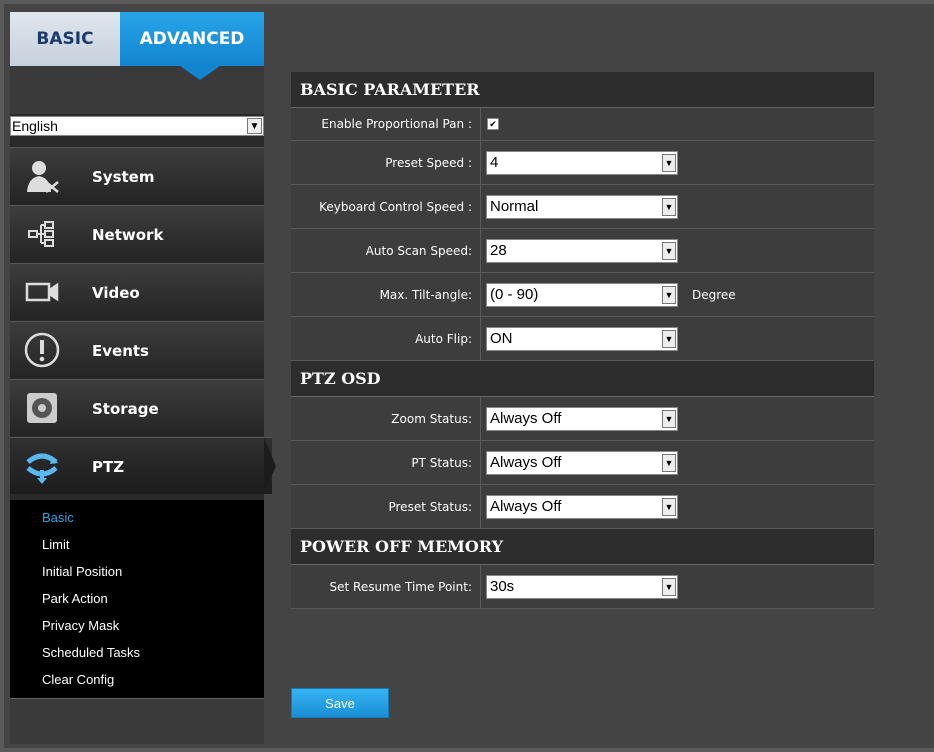  I want to click on keyboard-speed-select: Normal ▼, so click(582, 206).